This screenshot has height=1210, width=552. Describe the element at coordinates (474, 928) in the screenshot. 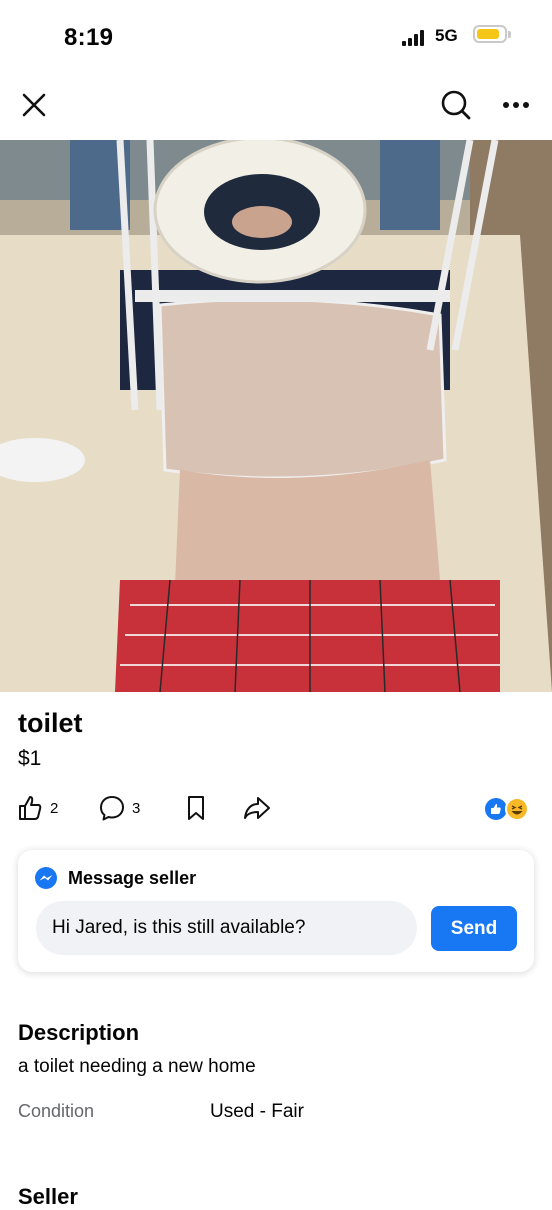

I see `send-button: Send` at that location.